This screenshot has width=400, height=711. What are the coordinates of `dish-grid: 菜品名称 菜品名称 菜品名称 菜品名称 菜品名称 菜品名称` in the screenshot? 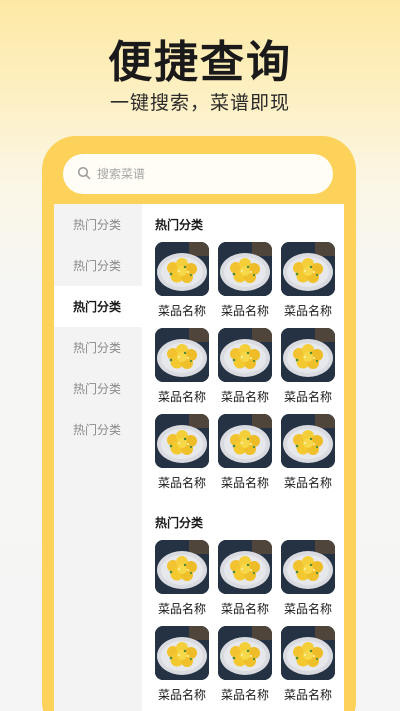 It's located at (249, 625).